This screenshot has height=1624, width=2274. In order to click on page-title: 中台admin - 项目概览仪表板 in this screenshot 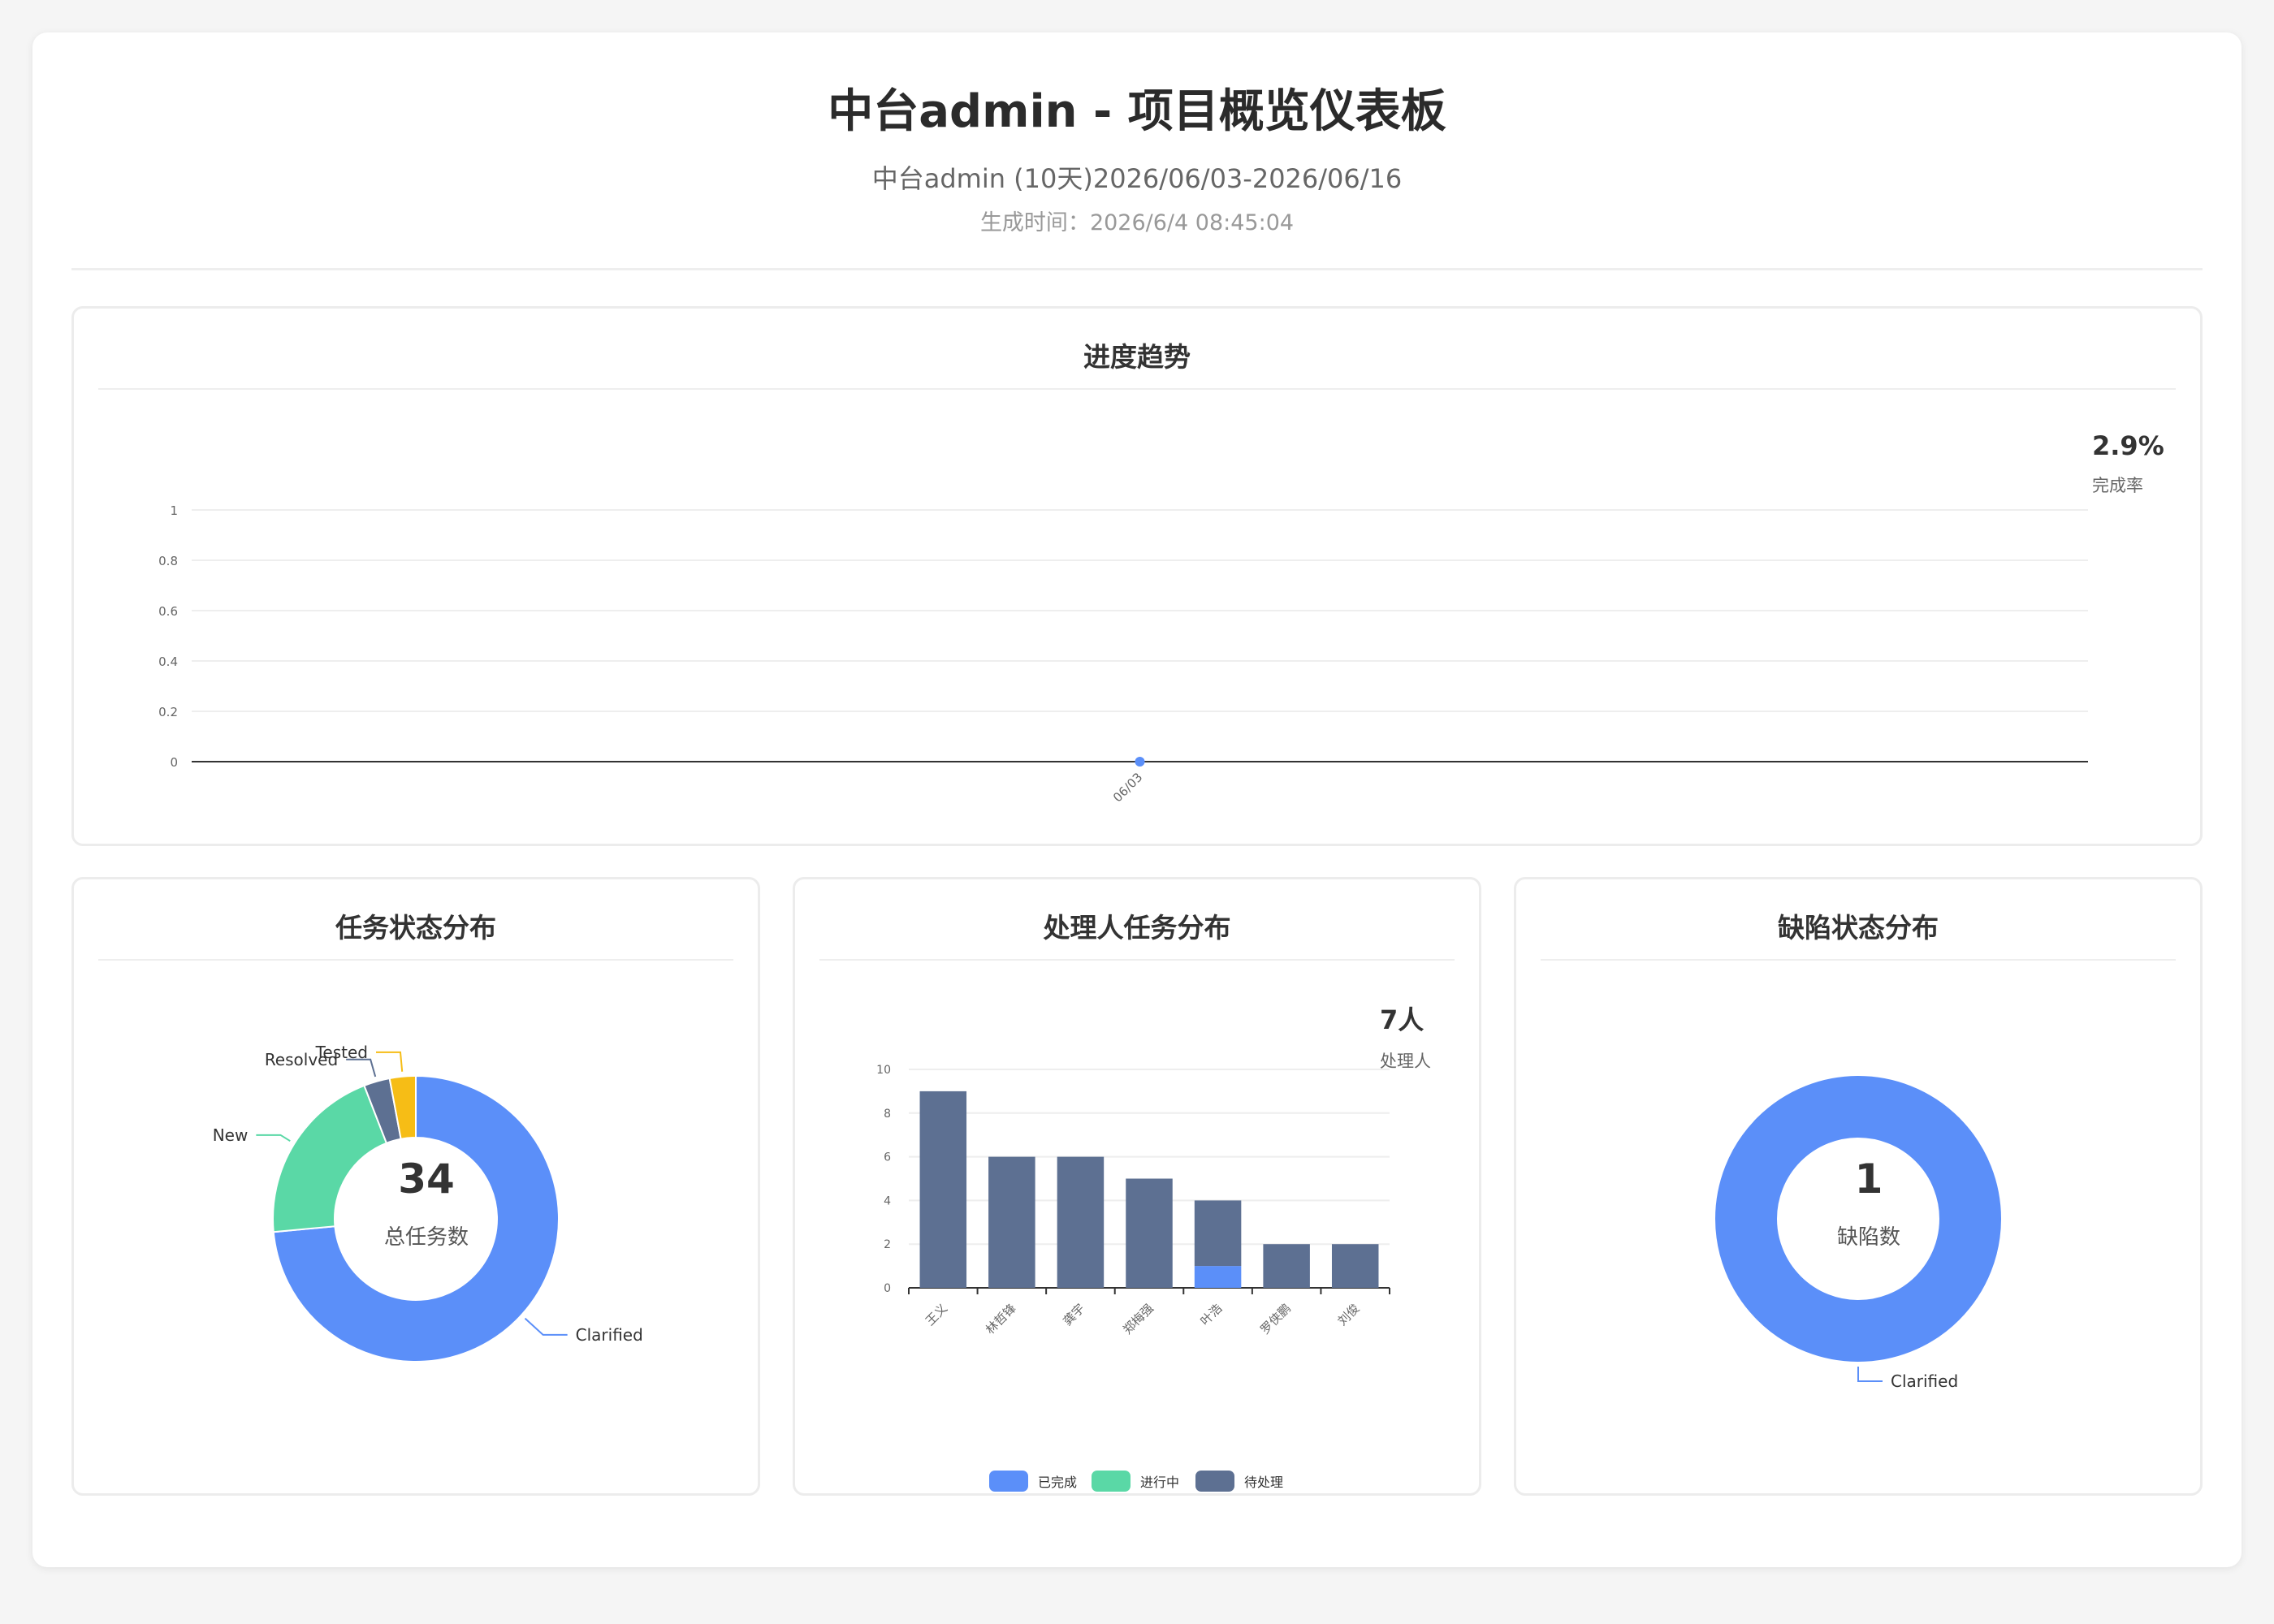, I will do `click(1137, 112)`.